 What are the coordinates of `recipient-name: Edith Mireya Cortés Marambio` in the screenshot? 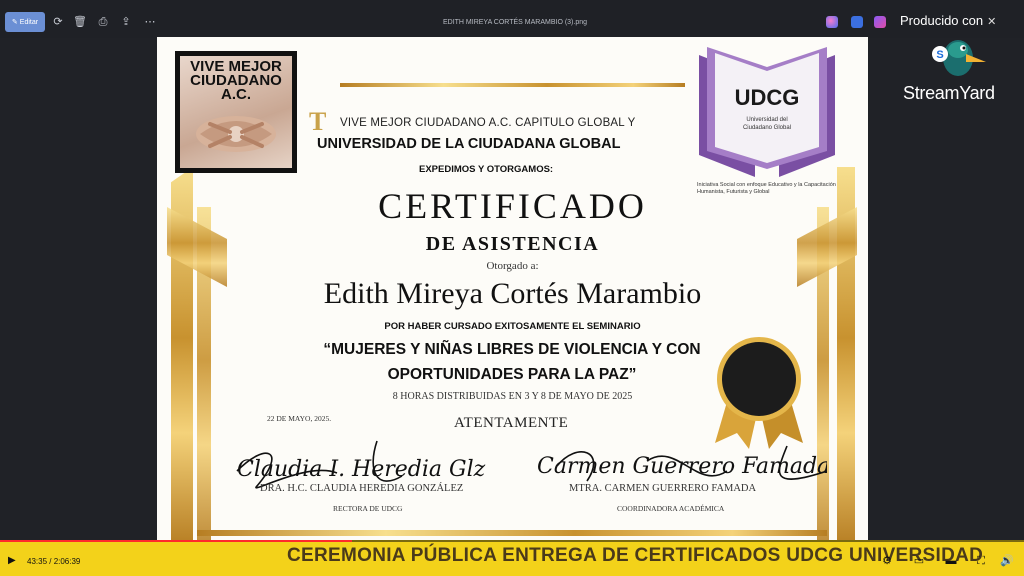 It's located at (512, 293).